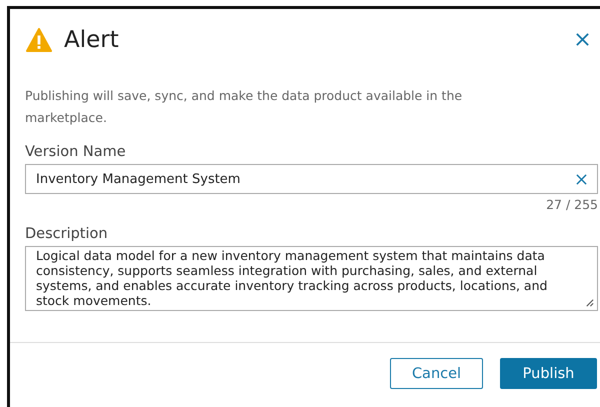 This screenshot has height=407, width=600. What do you see at coordinates (582, 39) in the screenshot?
I see `close-icon` at bounding box center [582, 39].